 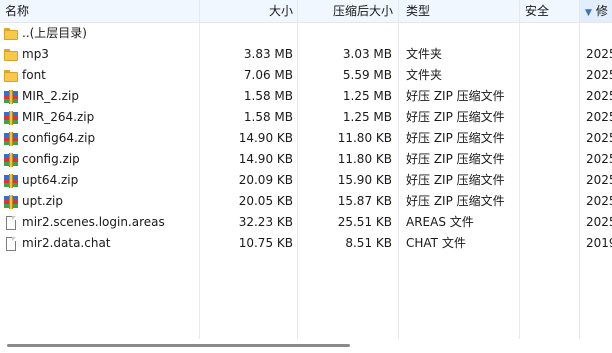 What do you see at coordinates (265, 222) in the screenshot?
I see `file-size: 32.23 KB` at bounding box center [265, 222].